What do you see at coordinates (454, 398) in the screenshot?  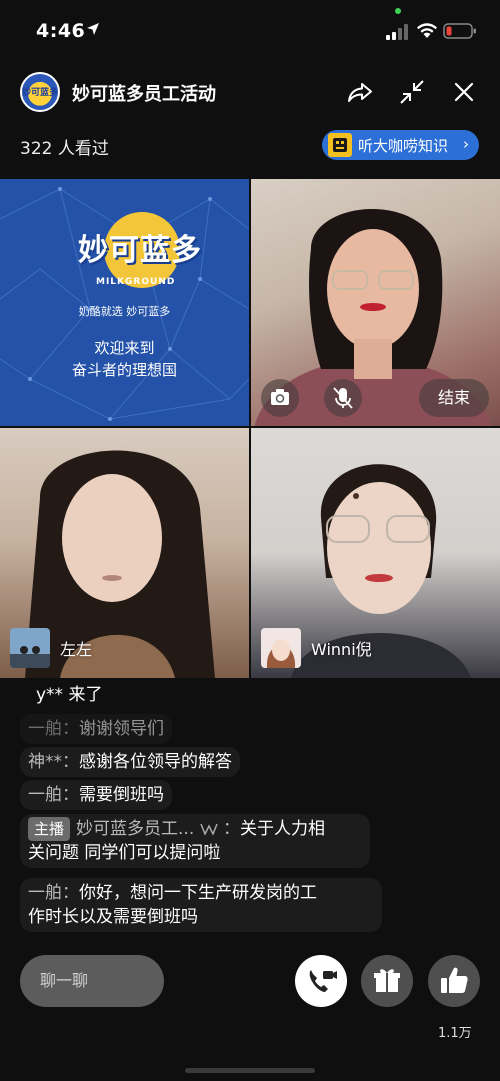 I see `end-call-button: 结束` at bounding box center [454, 398].